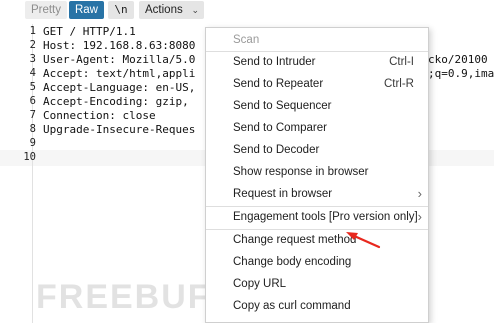 This screenshot has height=323, width=494. I want to click on line-number: 7, so click(32, 115).